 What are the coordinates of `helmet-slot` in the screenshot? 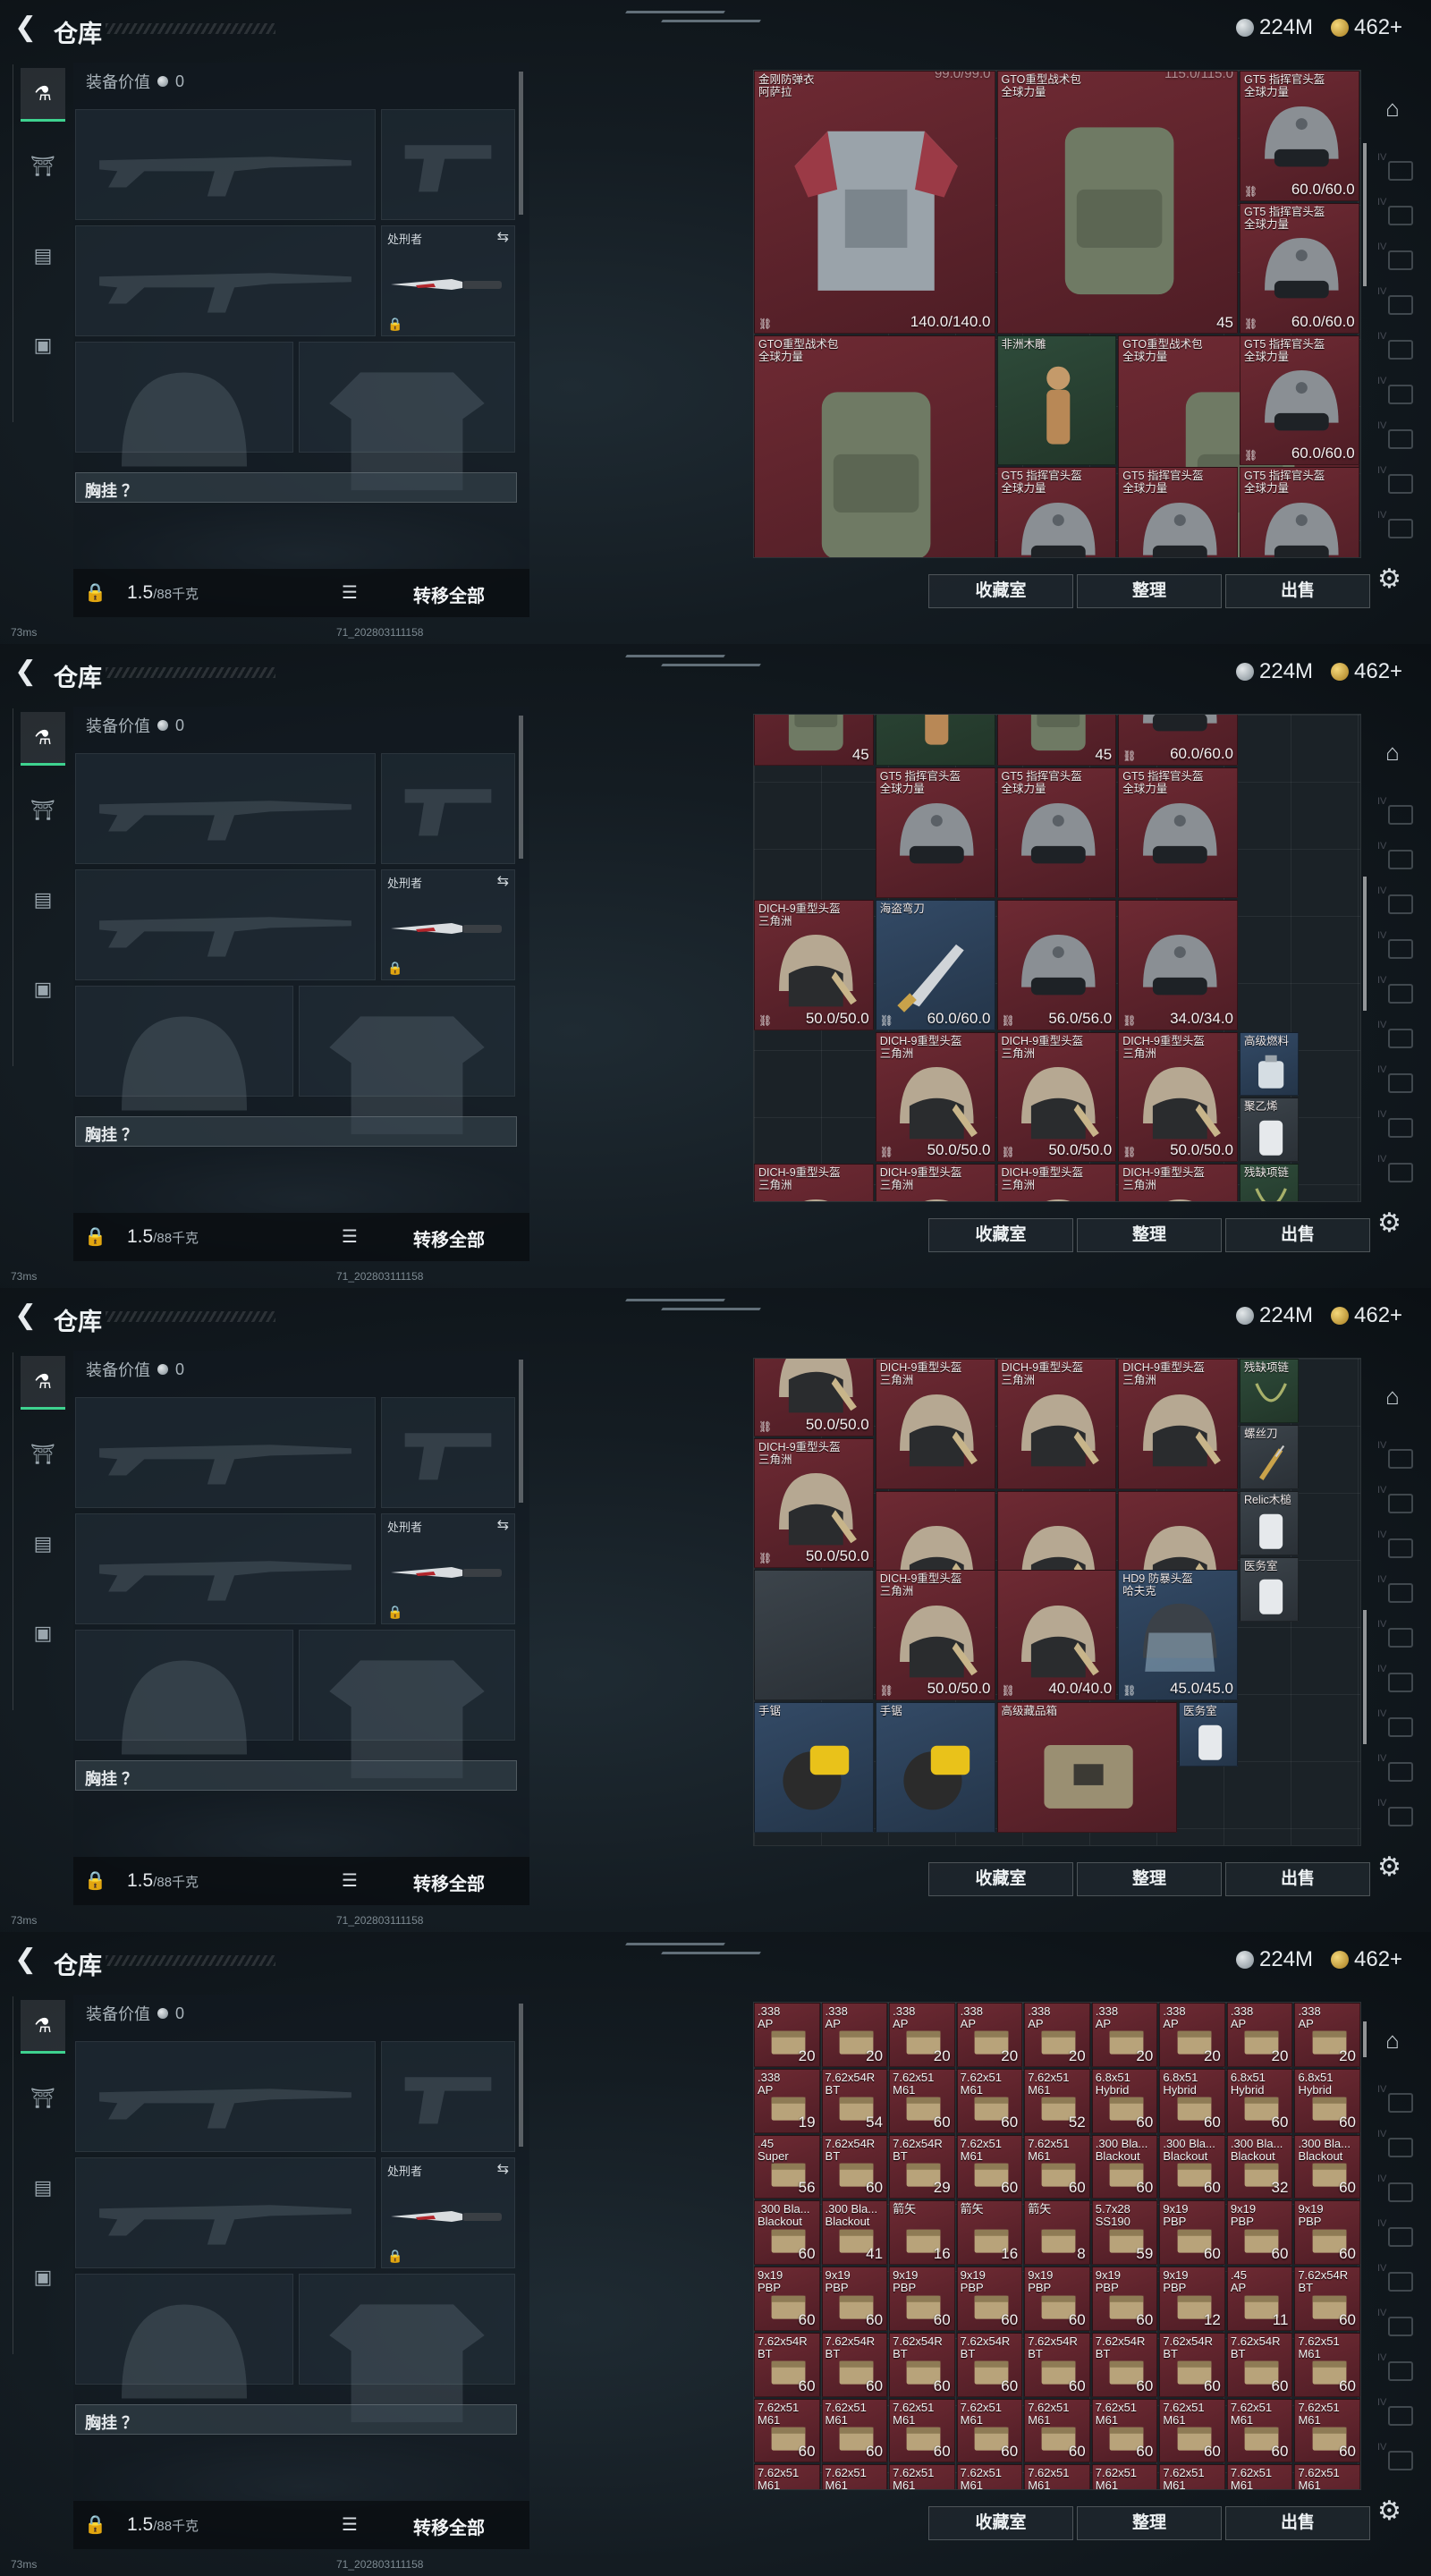 It's located at (184, 1048).